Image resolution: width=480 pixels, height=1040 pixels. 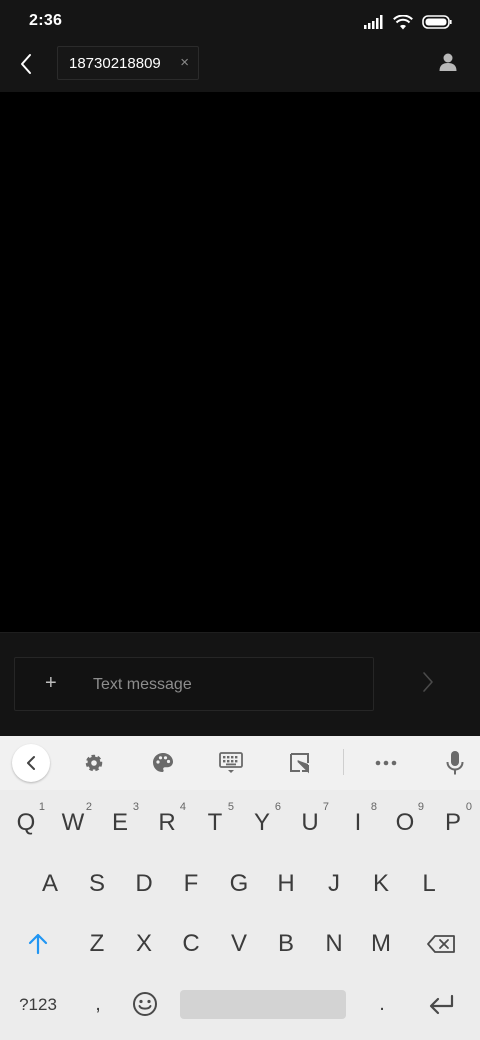 I want to click on key-label: F, so click(x=191, y=883).